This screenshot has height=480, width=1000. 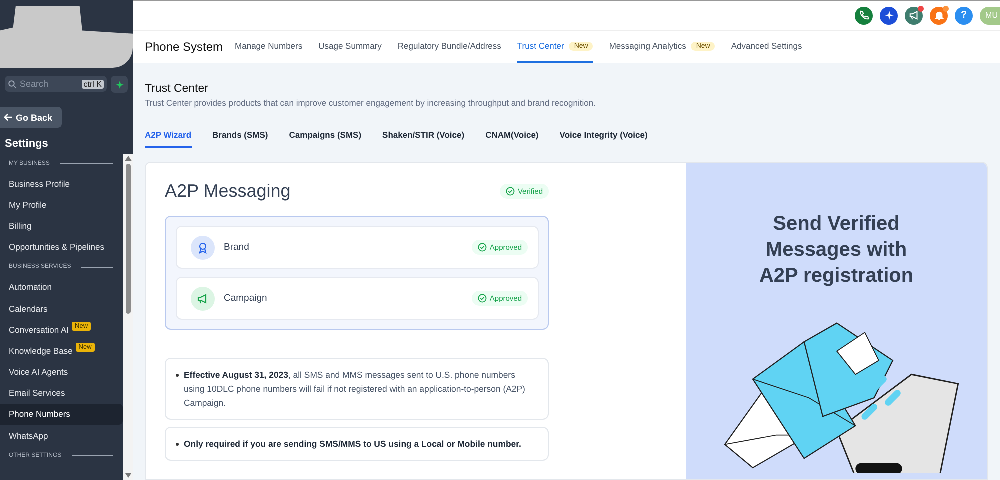 What do you see at coordinates (450, 47) in the screenshot?
I see `nav-tab: Regulatory Bundle/Address` at bounding box center [450, 47].